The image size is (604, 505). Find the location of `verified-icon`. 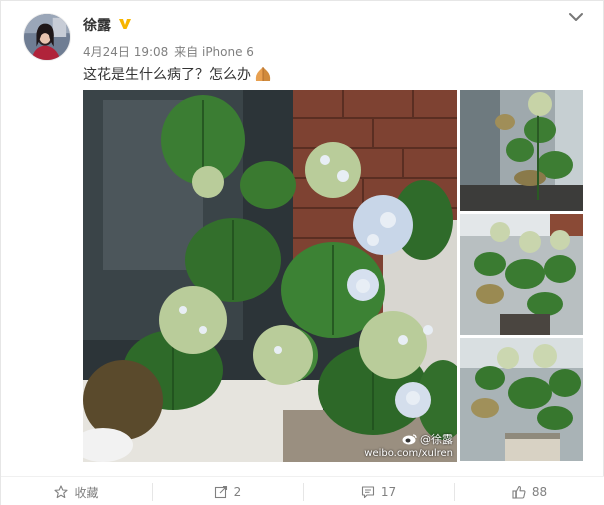

verified-icon is located at coordinates (125, 24).